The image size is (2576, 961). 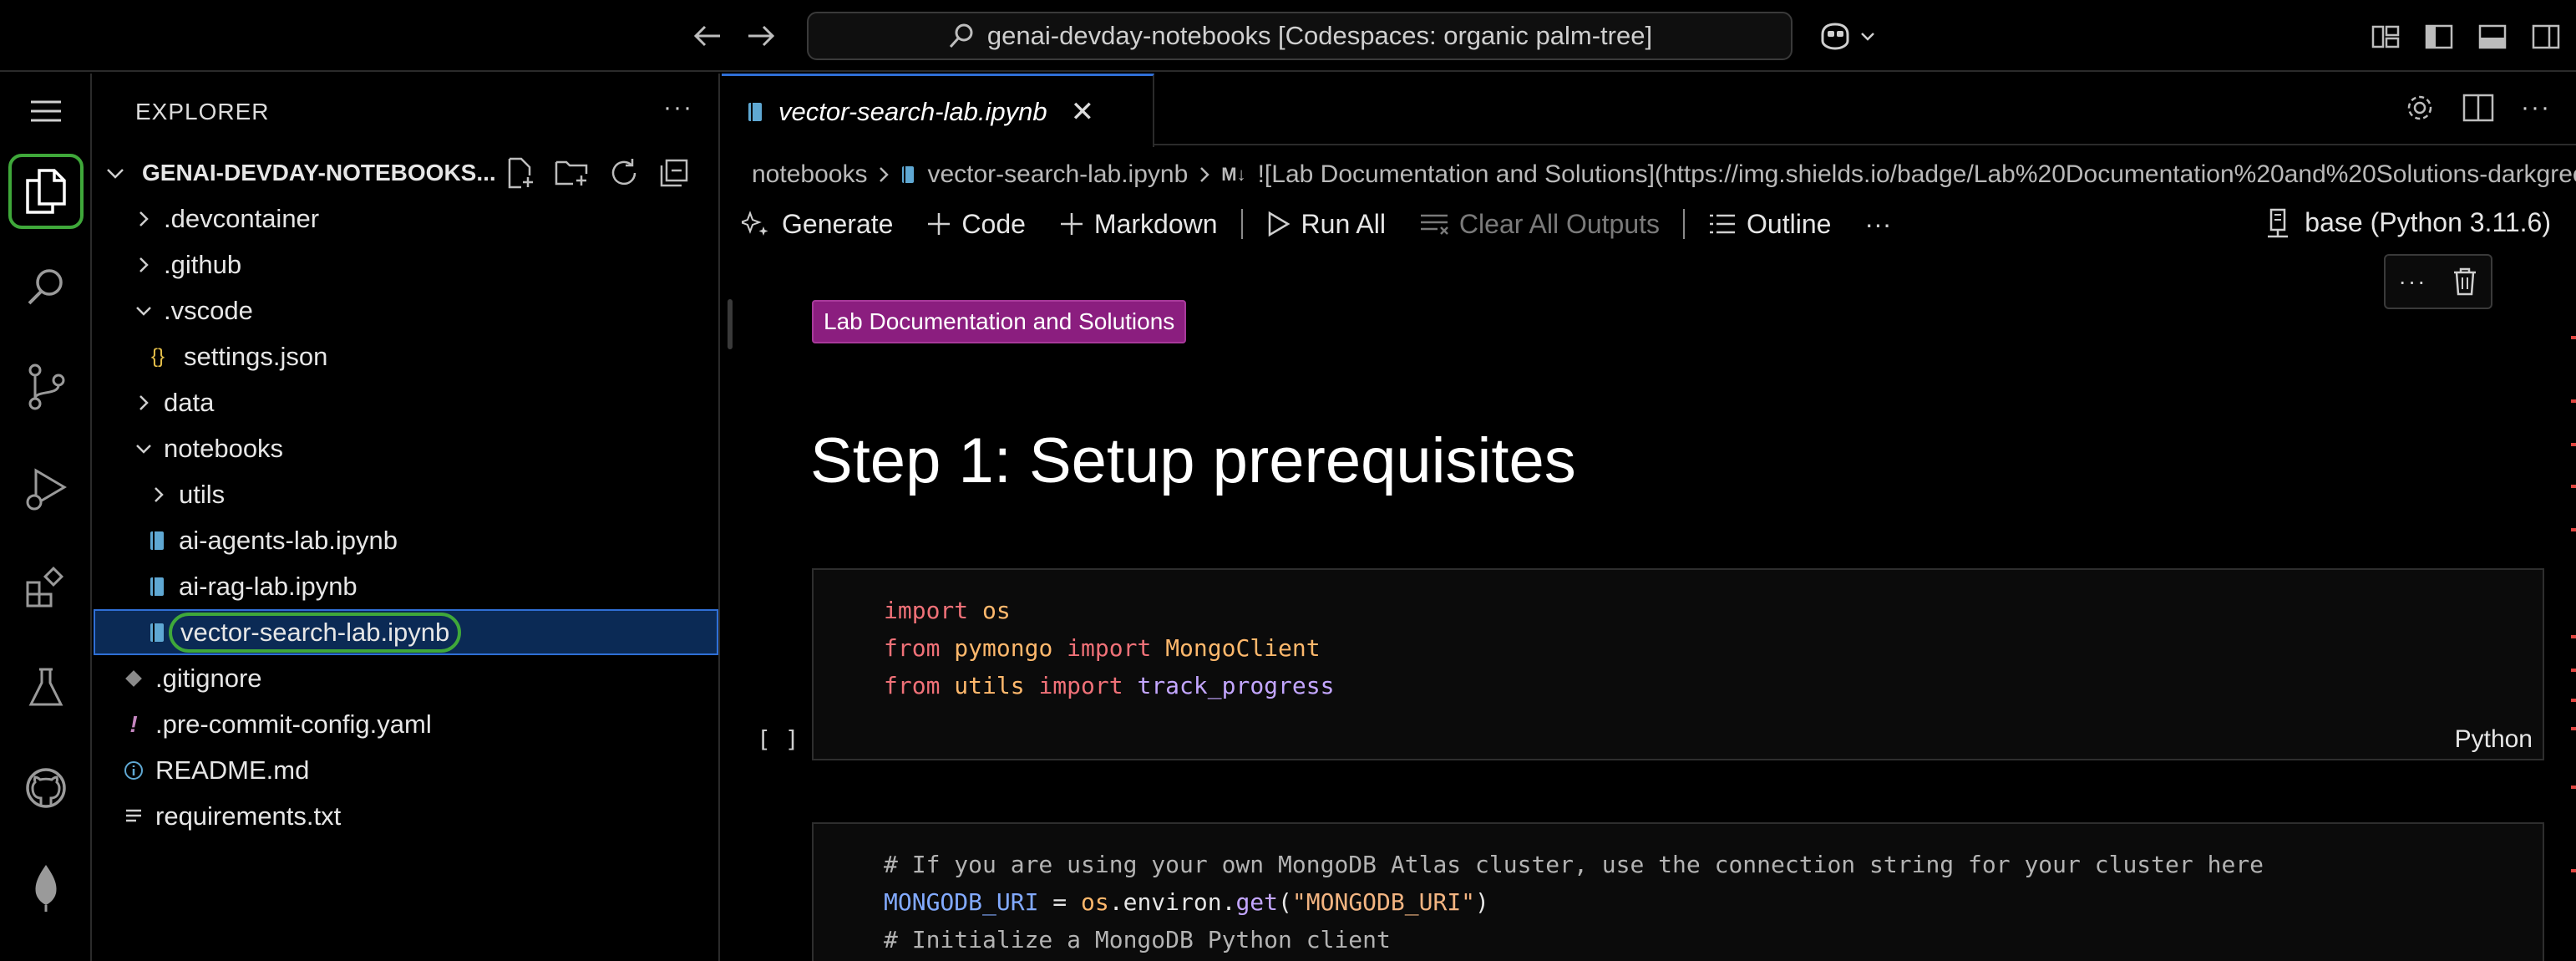 I want to click on tree-file-ai-rag-lab: ai-rag-lab.ipynb, so click(x=406, y=586).